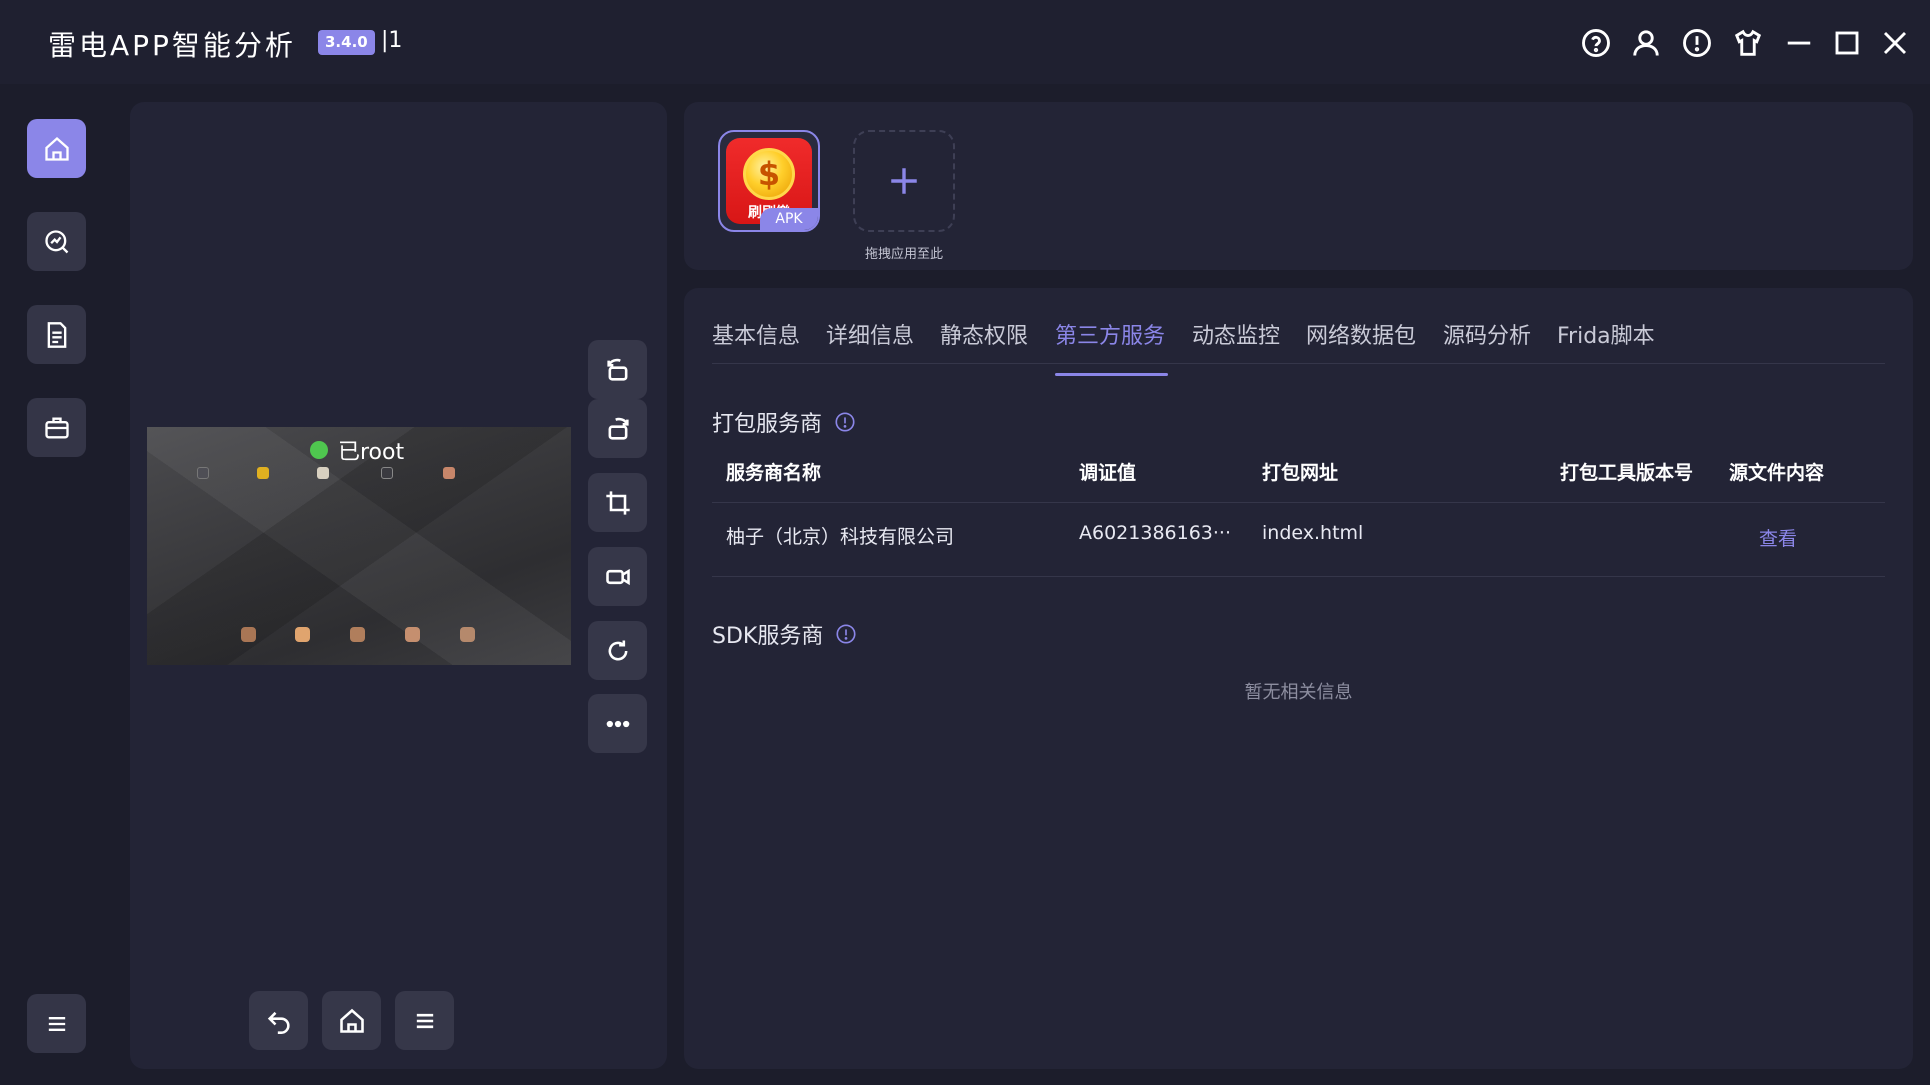 Image resolution: width=1930 pixels, height=1085 pixels. I want to click on add-app-button, so click(904, 181).